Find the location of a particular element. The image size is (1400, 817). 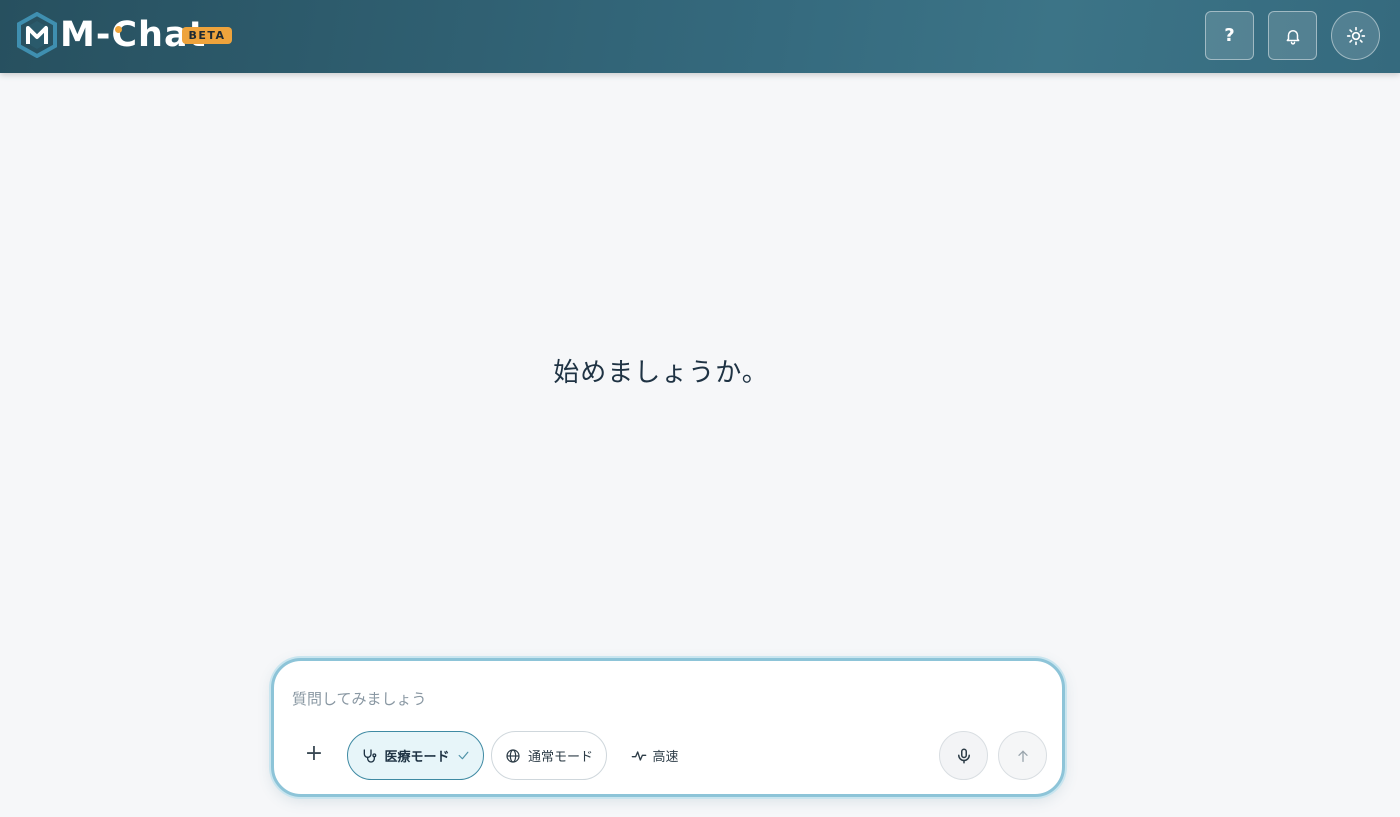

greeting-text: 始めましょうか。 is located at coordinates (661, 373).